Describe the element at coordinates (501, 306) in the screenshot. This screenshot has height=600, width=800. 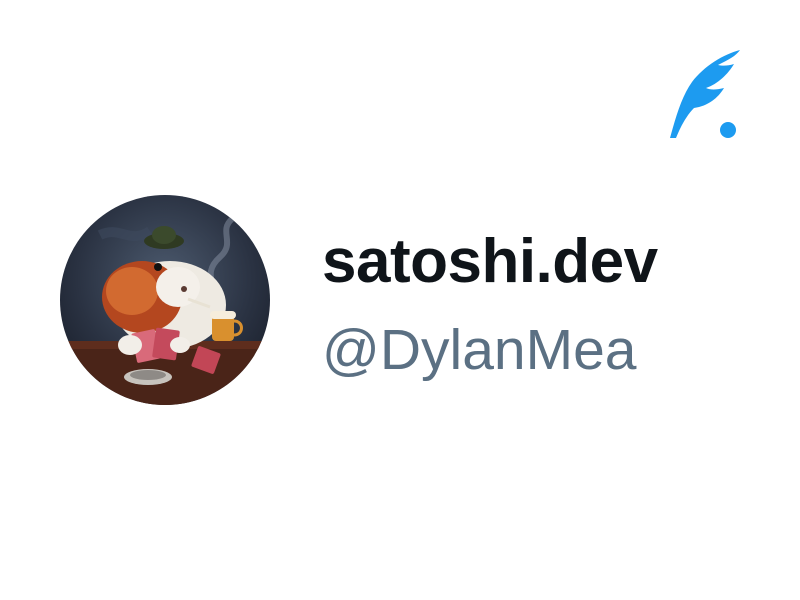
I see `profile-names: satoshi.dev @DylanMea` at that location.